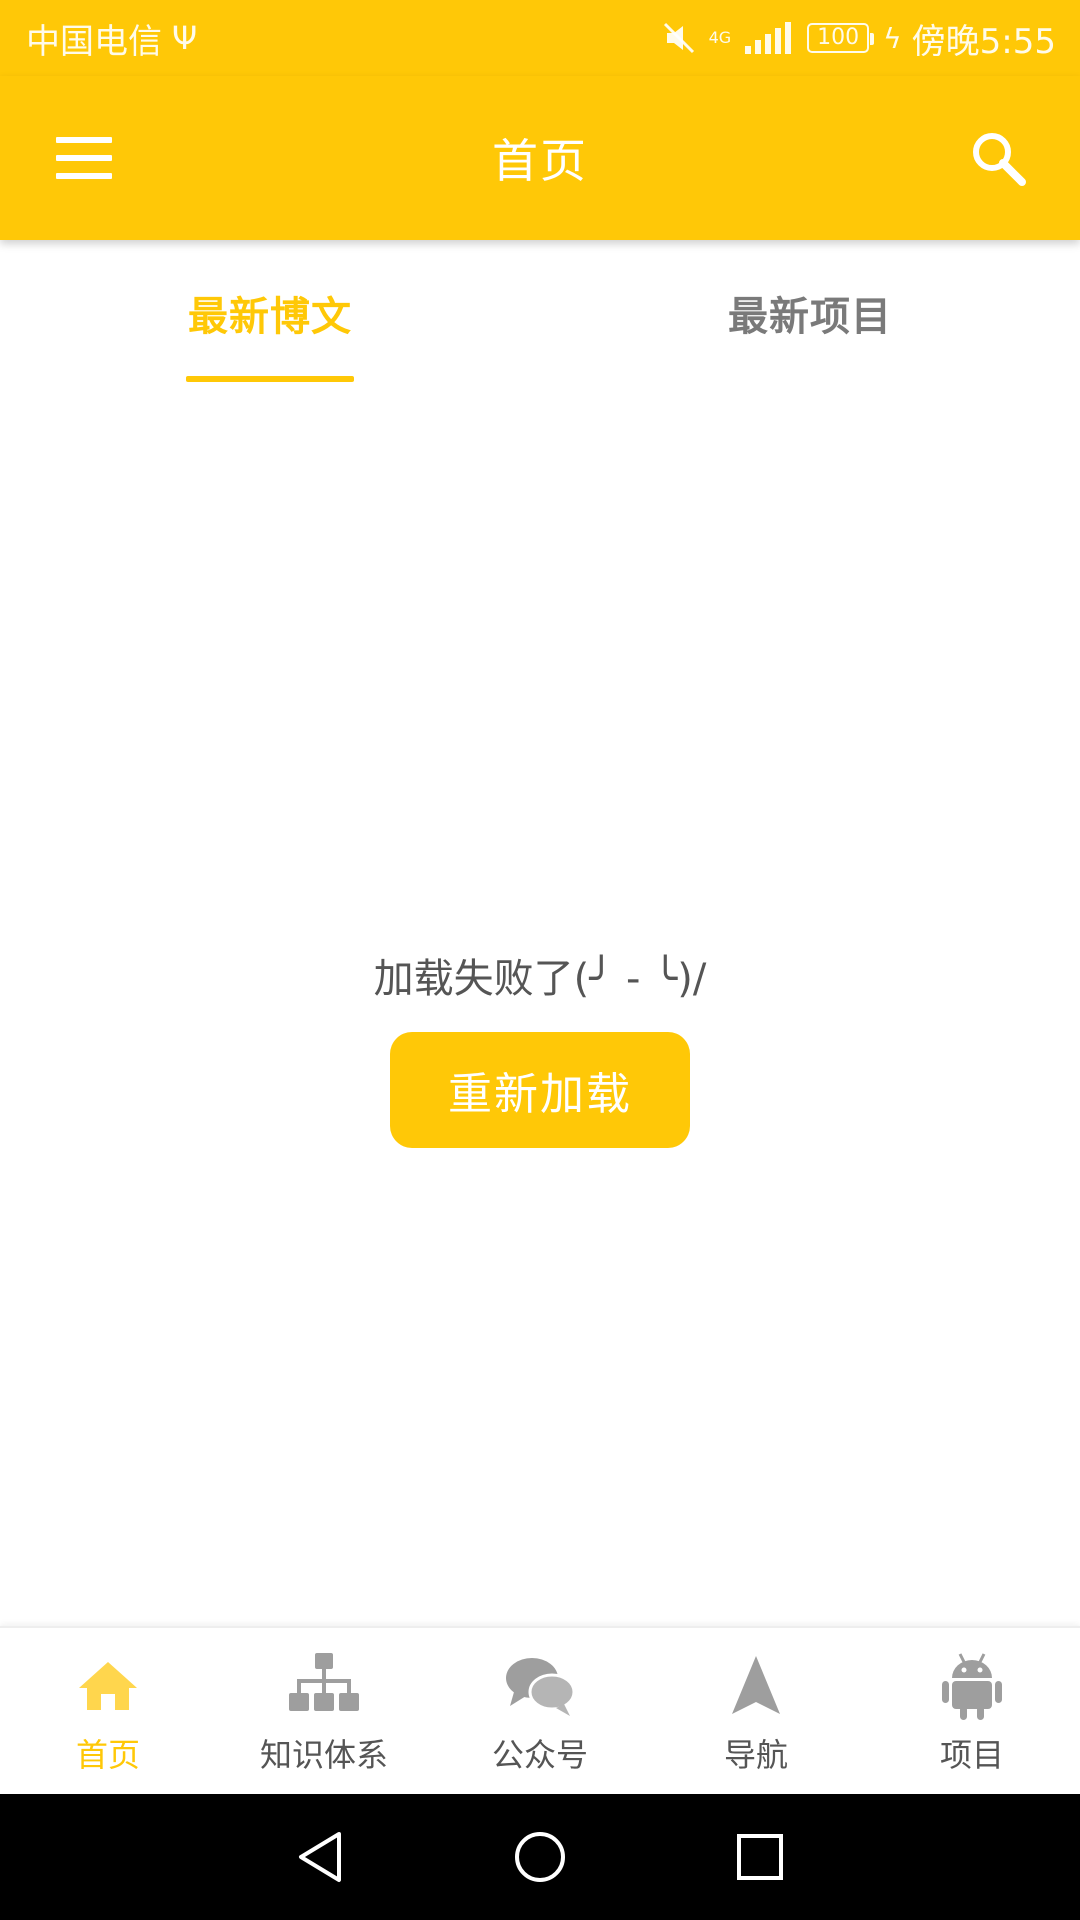 This screenshot has width=1080, height=1920. What do you see at coordinates (540, 38) in the screenshot?
I see `status-bar: 中国电信 Ψ 4G 100 ϟ 傍晚5:55` at bounding box center [540, 38].